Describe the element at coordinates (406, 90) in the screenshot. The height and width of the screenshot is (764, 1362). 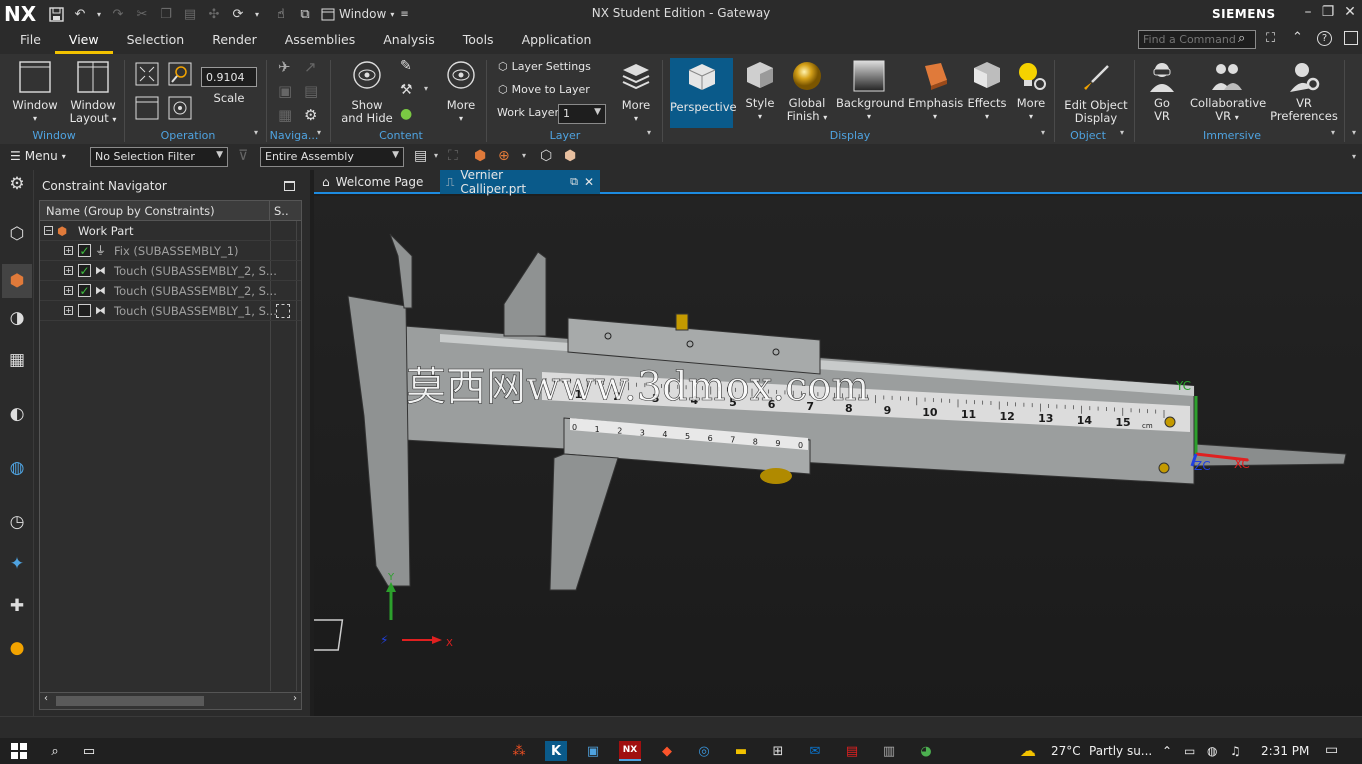
I see `hide-icon: ⚒` at that location.